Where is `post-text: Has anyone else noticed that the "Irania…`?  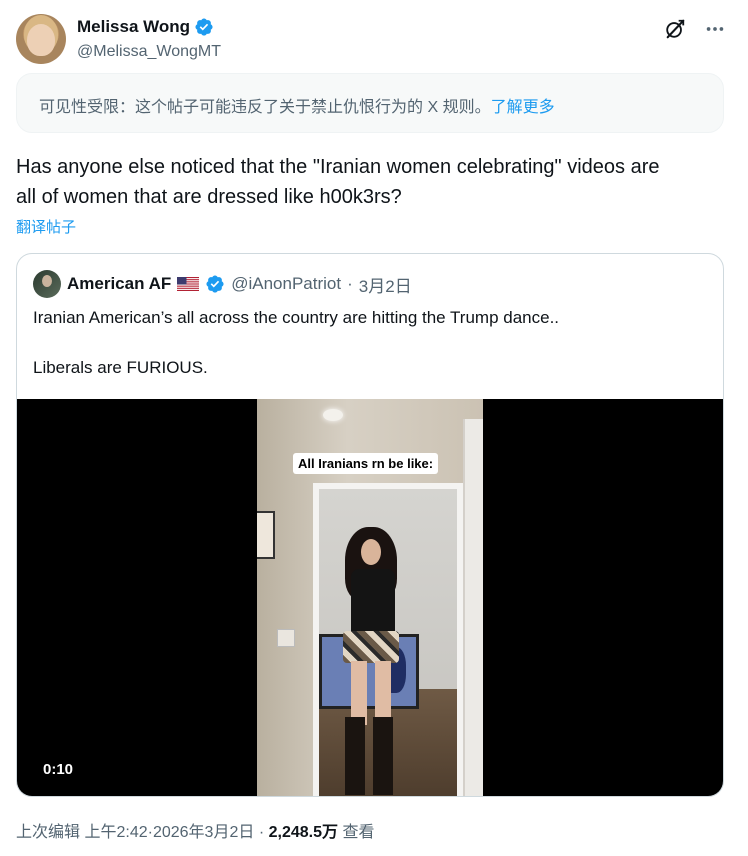
post-text: Has anyone else noticed that the "Irania… is located at coordinates (372, 182).